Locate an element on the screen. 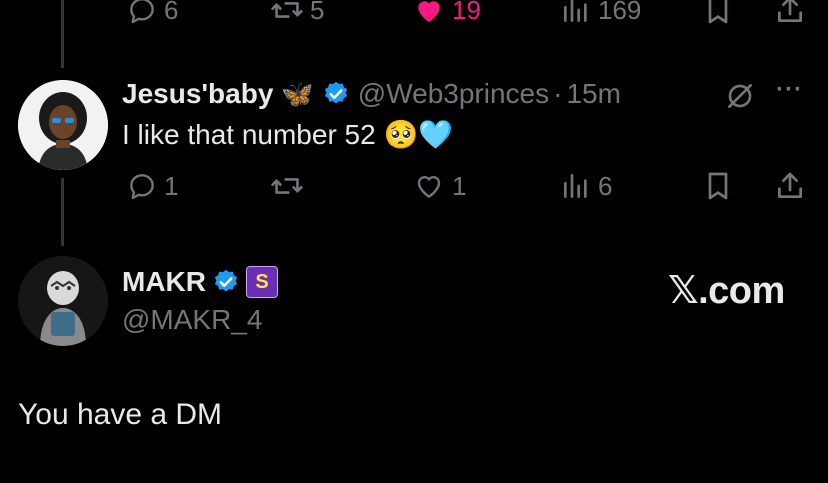  reply-text: I like that number 52 is located at coordinates (249, 134).